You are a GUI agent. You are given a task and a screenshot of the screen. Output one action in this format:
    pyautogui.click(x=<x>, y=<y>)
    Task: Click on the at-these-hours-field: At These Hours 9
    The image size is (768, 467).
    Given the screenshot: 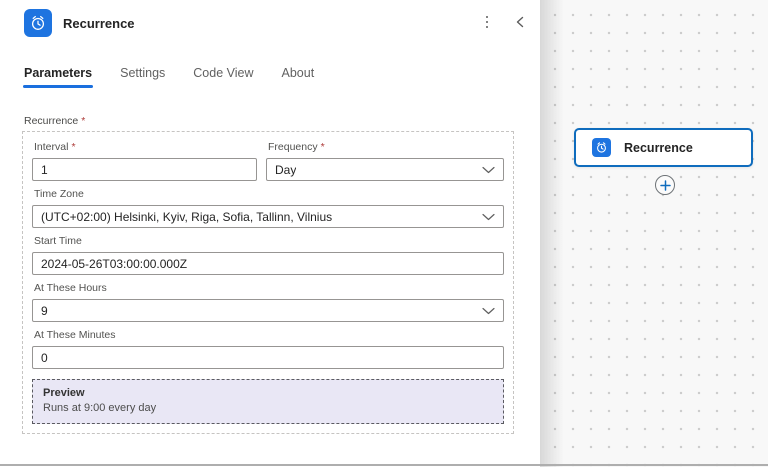 What is the action you would take?
    pyautogui.click(x=268, y=302)
    